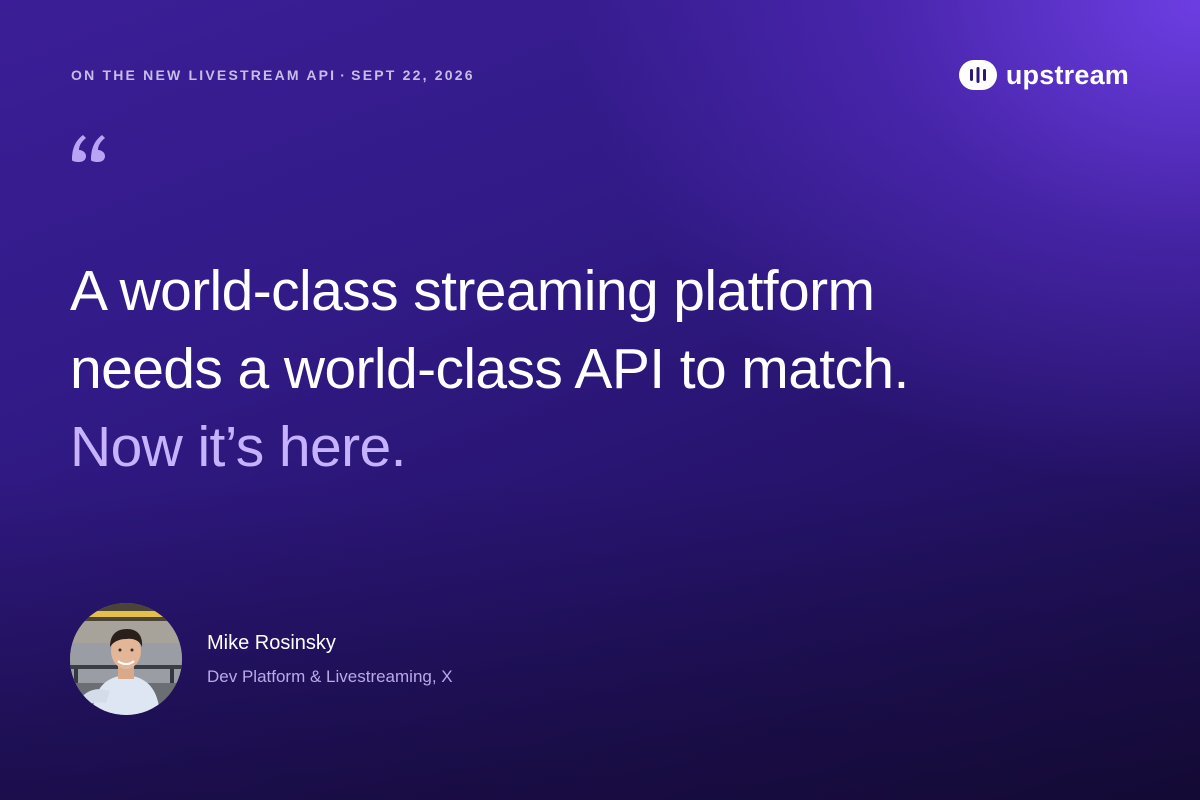 This screenshot has height=800, width=1200. What do you see at coordinates (204, 75) in the screenshot?
I see `eyebrow-topic: ON THE NEW LIVESTREAM API` at bounding box center [204, 75].